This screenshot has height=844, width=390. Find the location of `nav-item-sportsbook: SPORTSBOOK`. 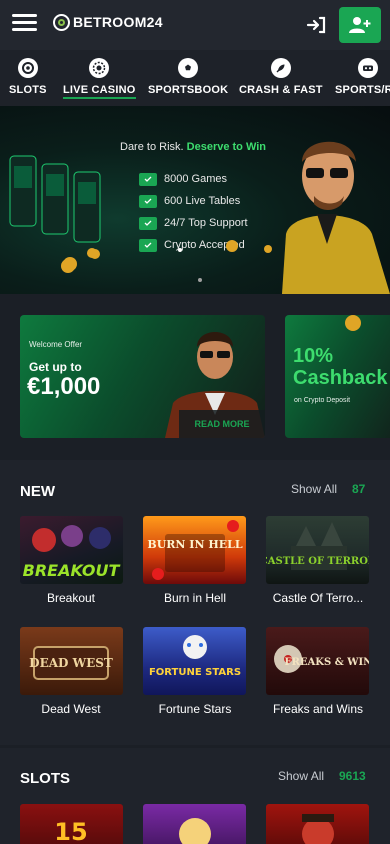

nav-item-sportsbook: SPORTSBOOK is located at coordinates (188, 78).